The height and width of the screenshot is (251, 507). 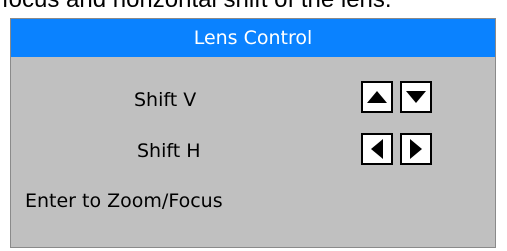 I want to click on shift-h-label: Shift H, so click(x=169, y=151).